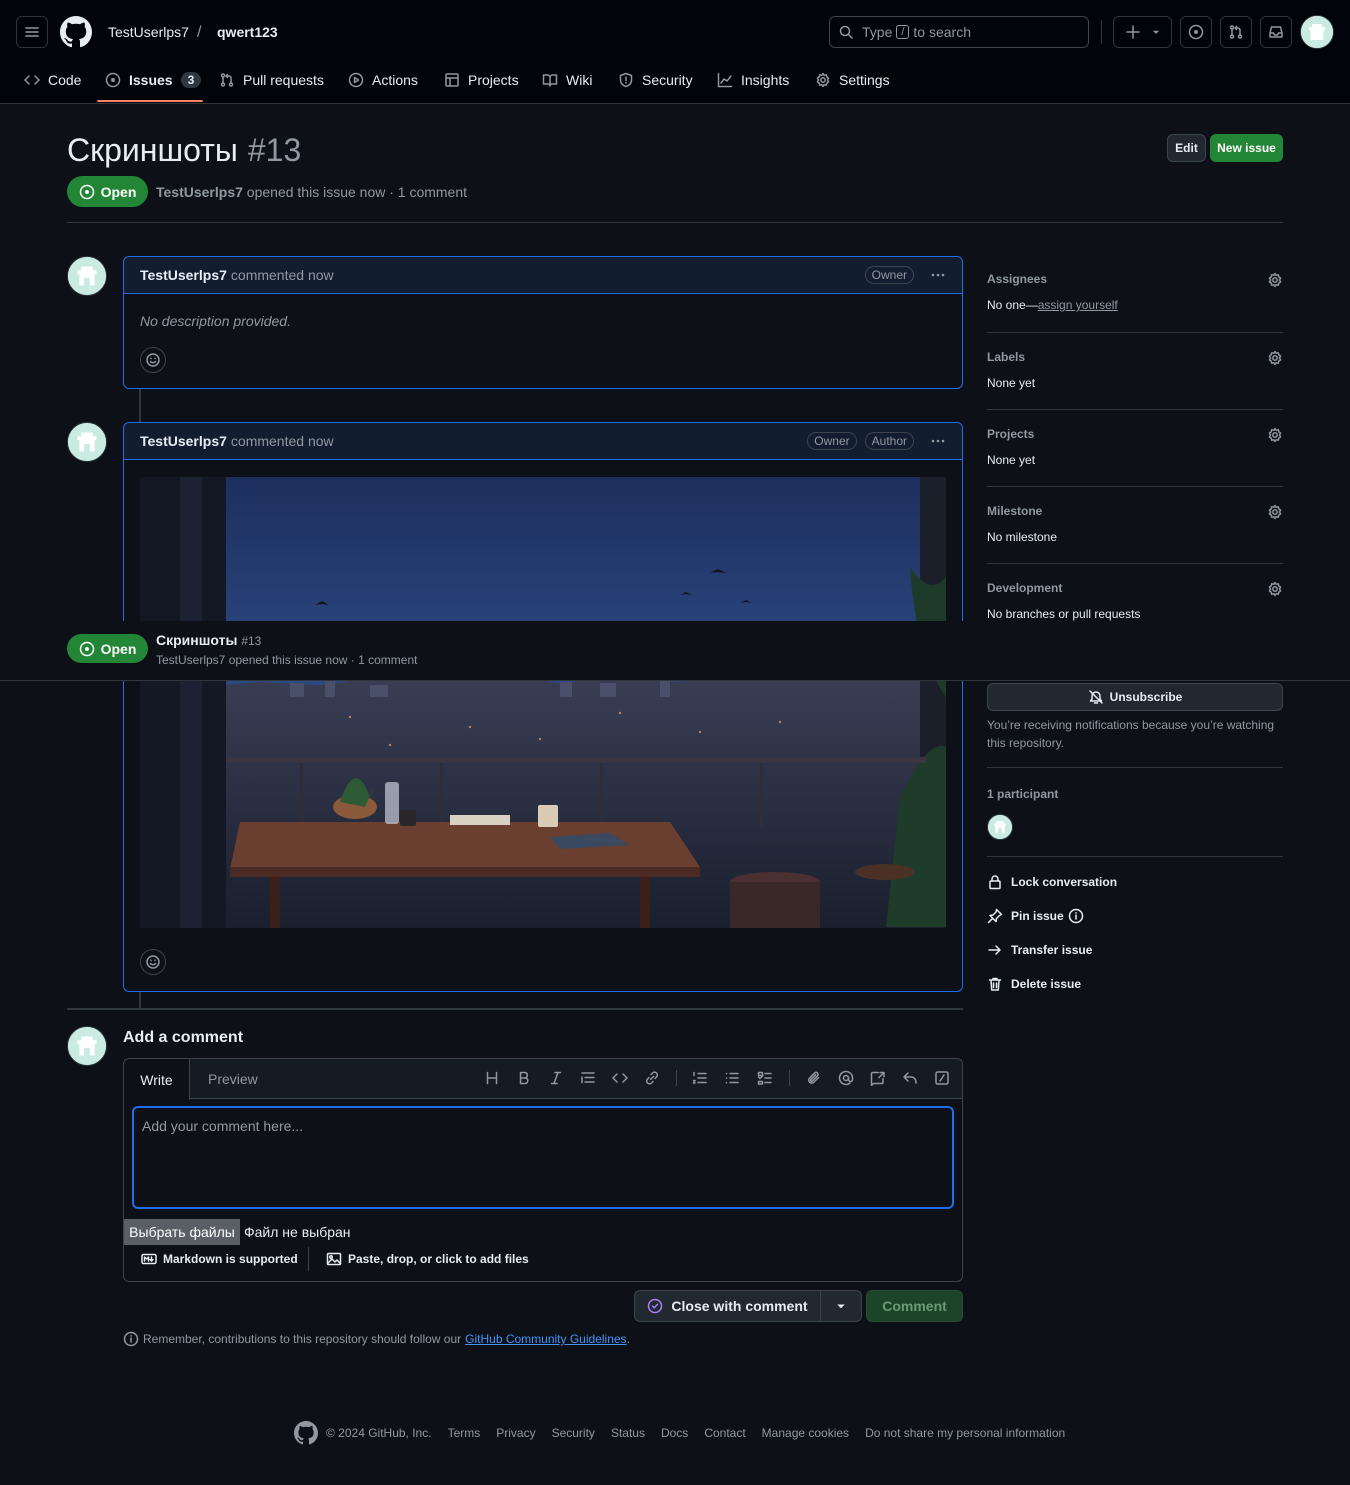 This screenshot has width=1350, height=1485. I want to click on assign-yourself-link: assign yourself, so click(1078, 305).